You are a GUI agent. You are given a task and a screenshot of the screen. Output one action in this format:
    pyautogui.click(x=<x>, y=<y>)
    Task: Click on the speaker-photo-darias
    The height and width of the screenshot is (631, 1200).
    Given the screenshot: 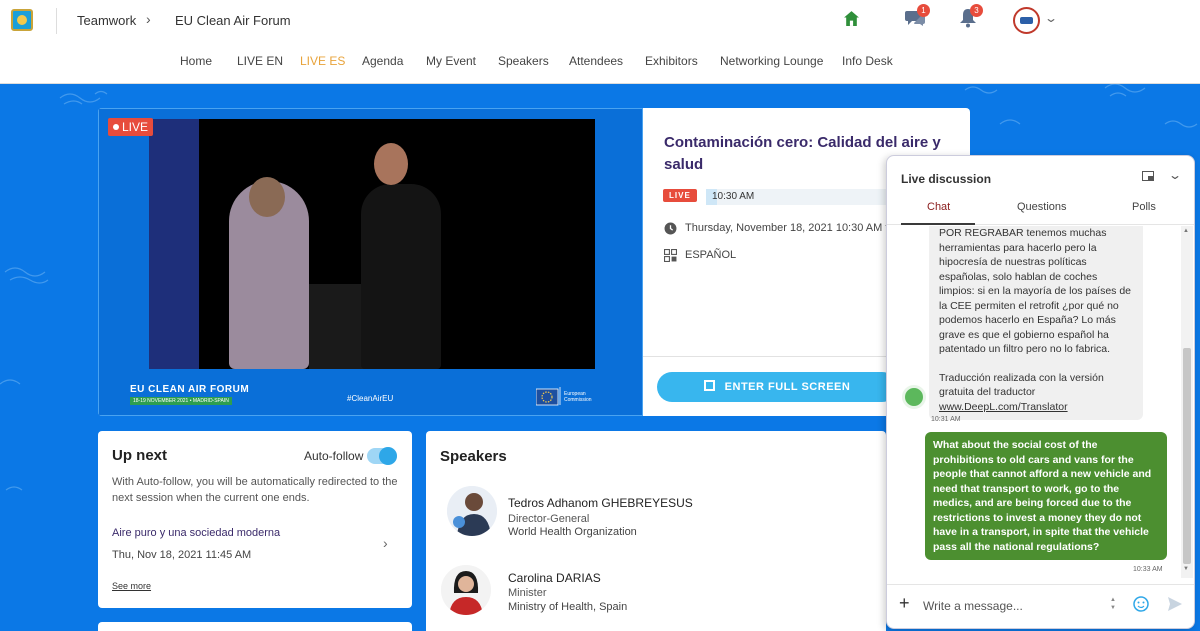 What is the action you would take?
    pyautogui.click(x=466, y=590)
    